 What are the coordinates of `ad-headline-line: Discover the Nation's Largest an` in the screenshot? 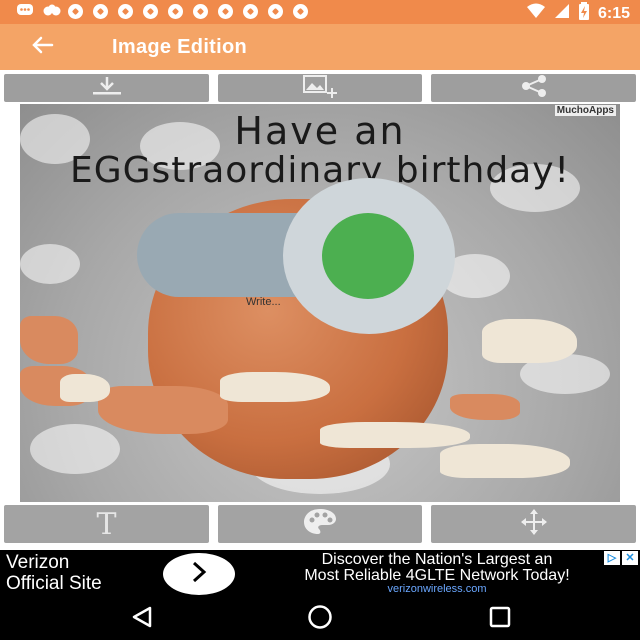 It's located at (437, 559).